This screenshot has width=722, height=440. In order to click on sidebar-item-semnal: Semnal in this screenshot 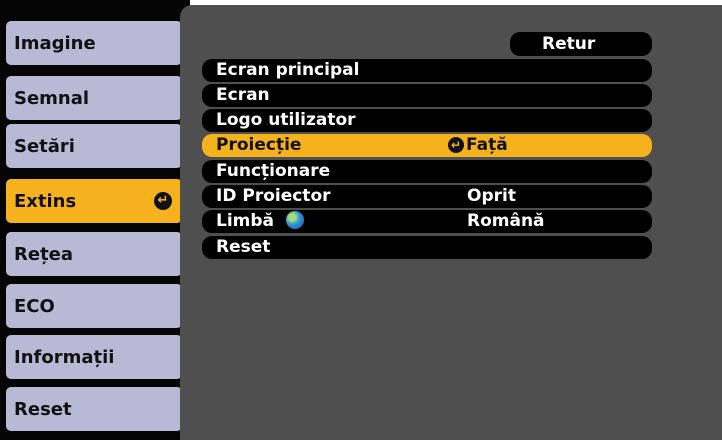, I will do `click(94, 98)`.